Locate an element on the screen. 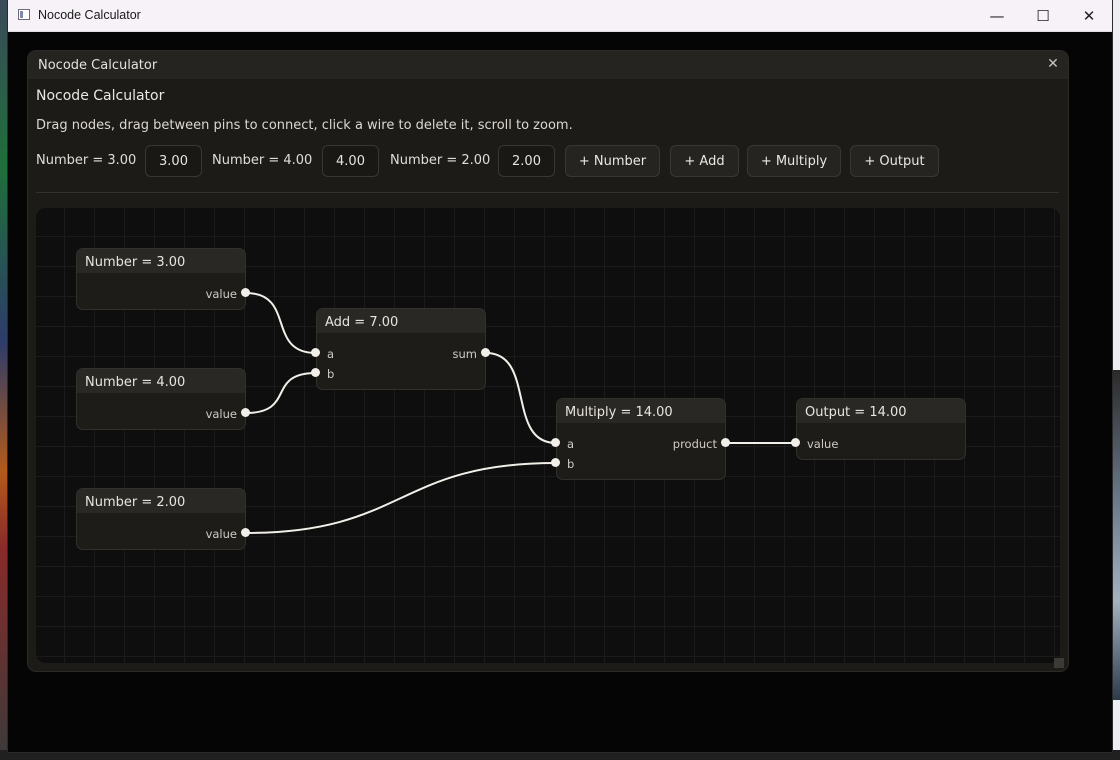 This screenshot has height=760, width=1120. pin-label-sum: sum is located at coordinates (464, 354).